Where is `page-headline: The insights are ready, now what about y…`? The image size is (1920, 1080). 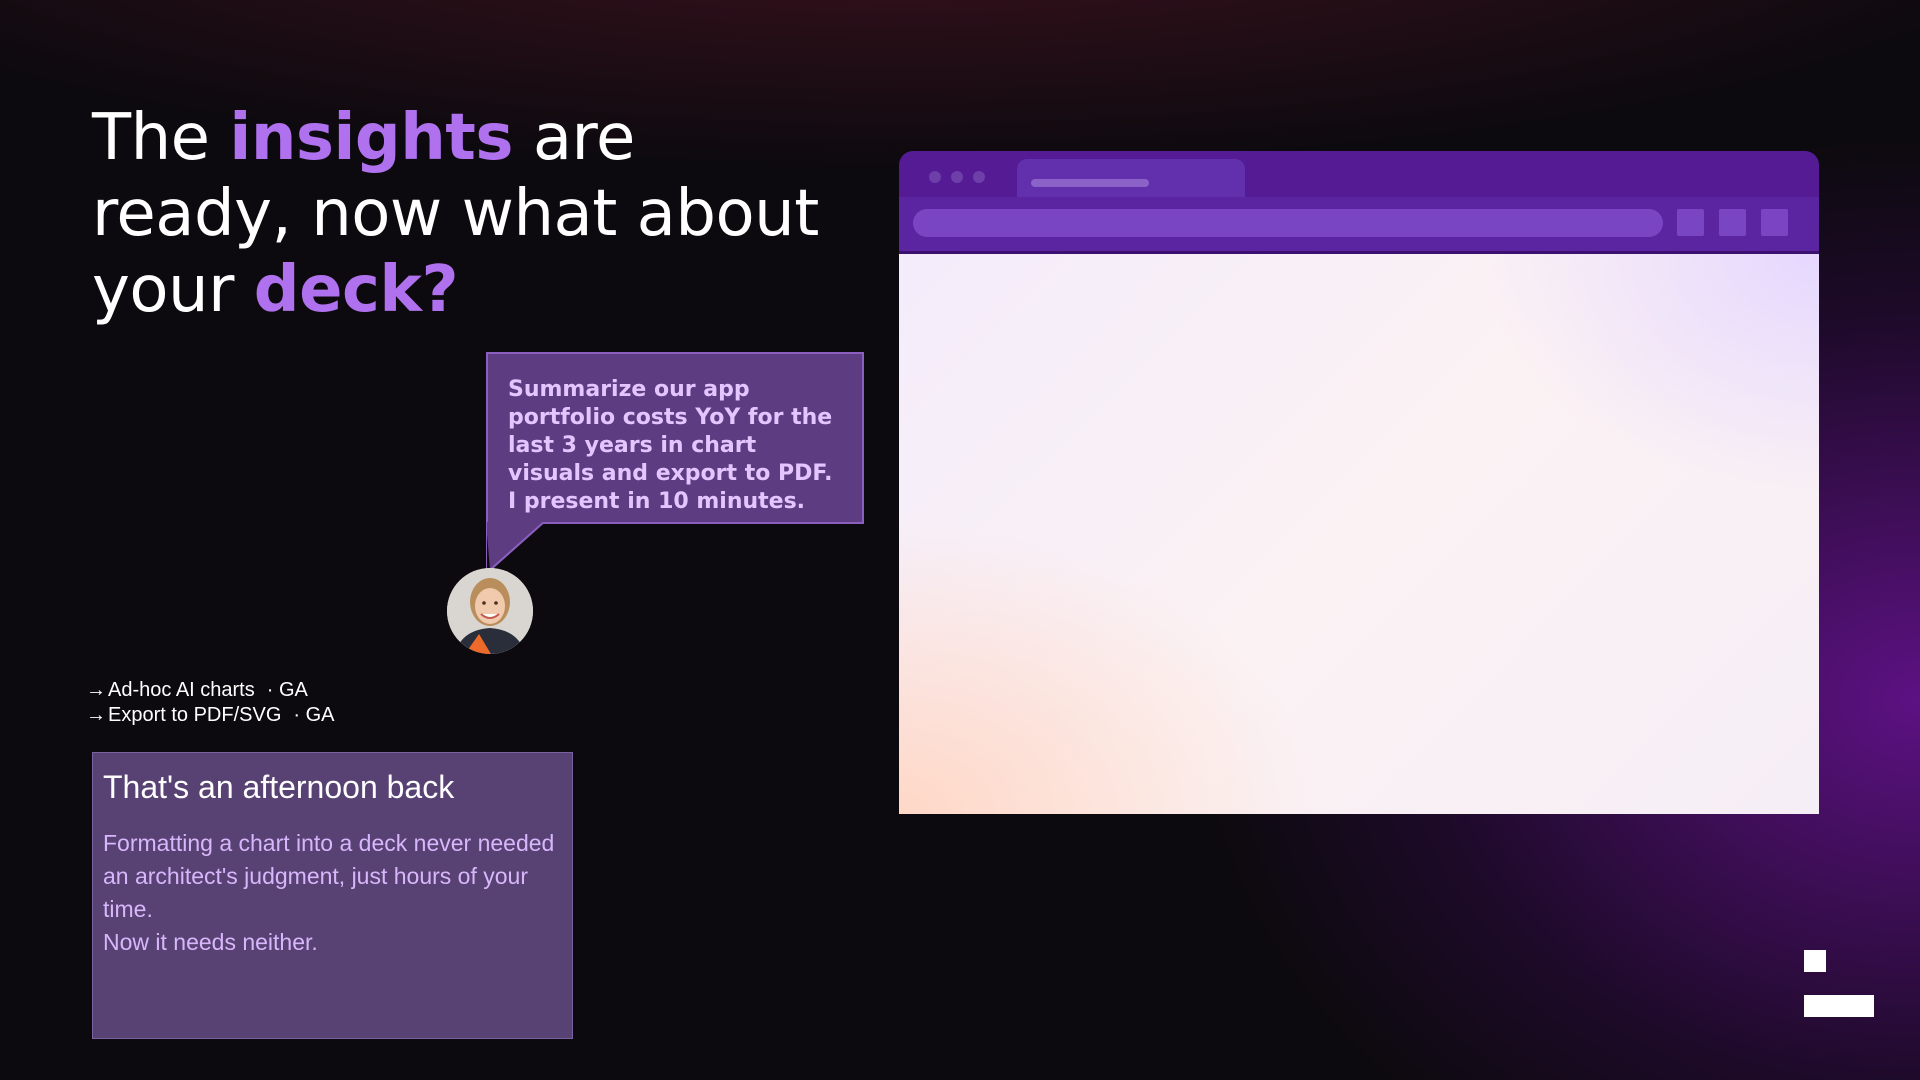 page-headline: The insights are ready, now what about y… is located at coordinates (472, 214).